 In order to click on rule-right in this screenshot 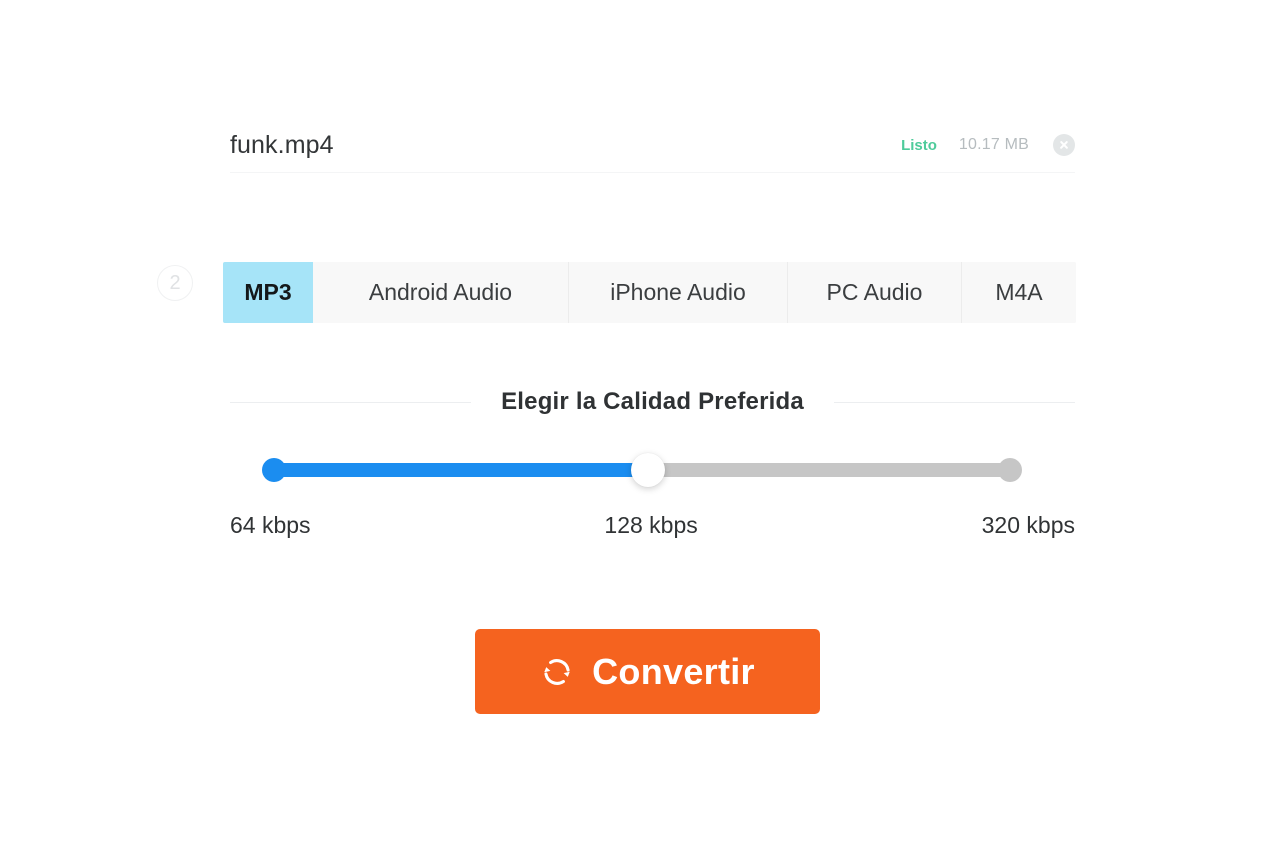, I will do `click(954, 402)`.